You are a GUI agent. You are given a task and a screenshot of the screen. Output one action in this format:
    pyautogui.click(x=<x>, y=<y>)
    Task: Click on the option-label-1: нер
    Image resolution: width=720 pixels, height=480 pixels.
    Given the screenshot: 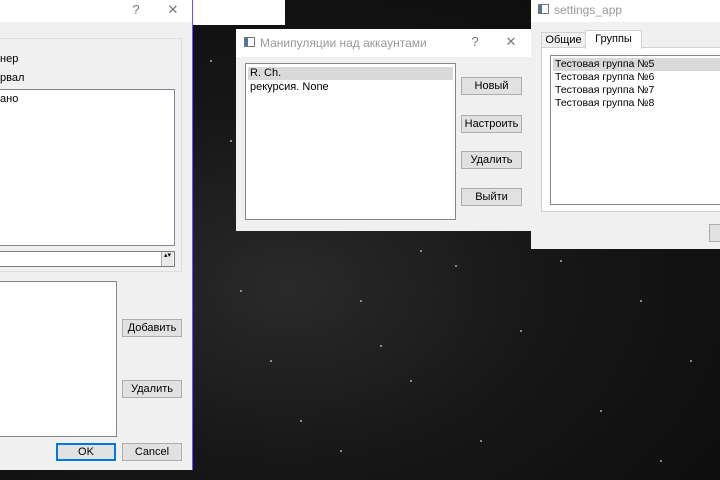 What is the action you would take?
    pyautogui.click(x=9, y=59)
    